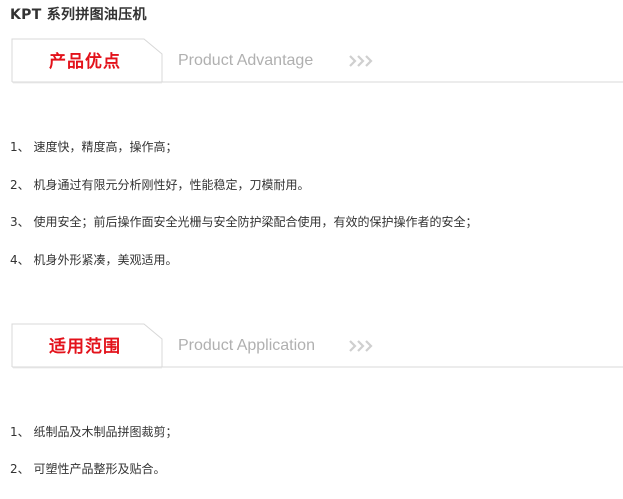  I want to click on list-item: 2、 机身通过有限元分析刚性好，性能稳定，刀模耐用。, so click(160, 185).